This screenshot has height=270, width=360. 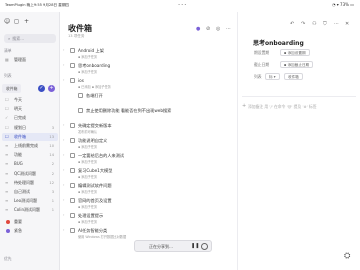 What do you see at coordinates (30, 60) in the screenshot?
I see `sidebar-item-overview: ▦ 管理面` at bounding box center [30, 60].